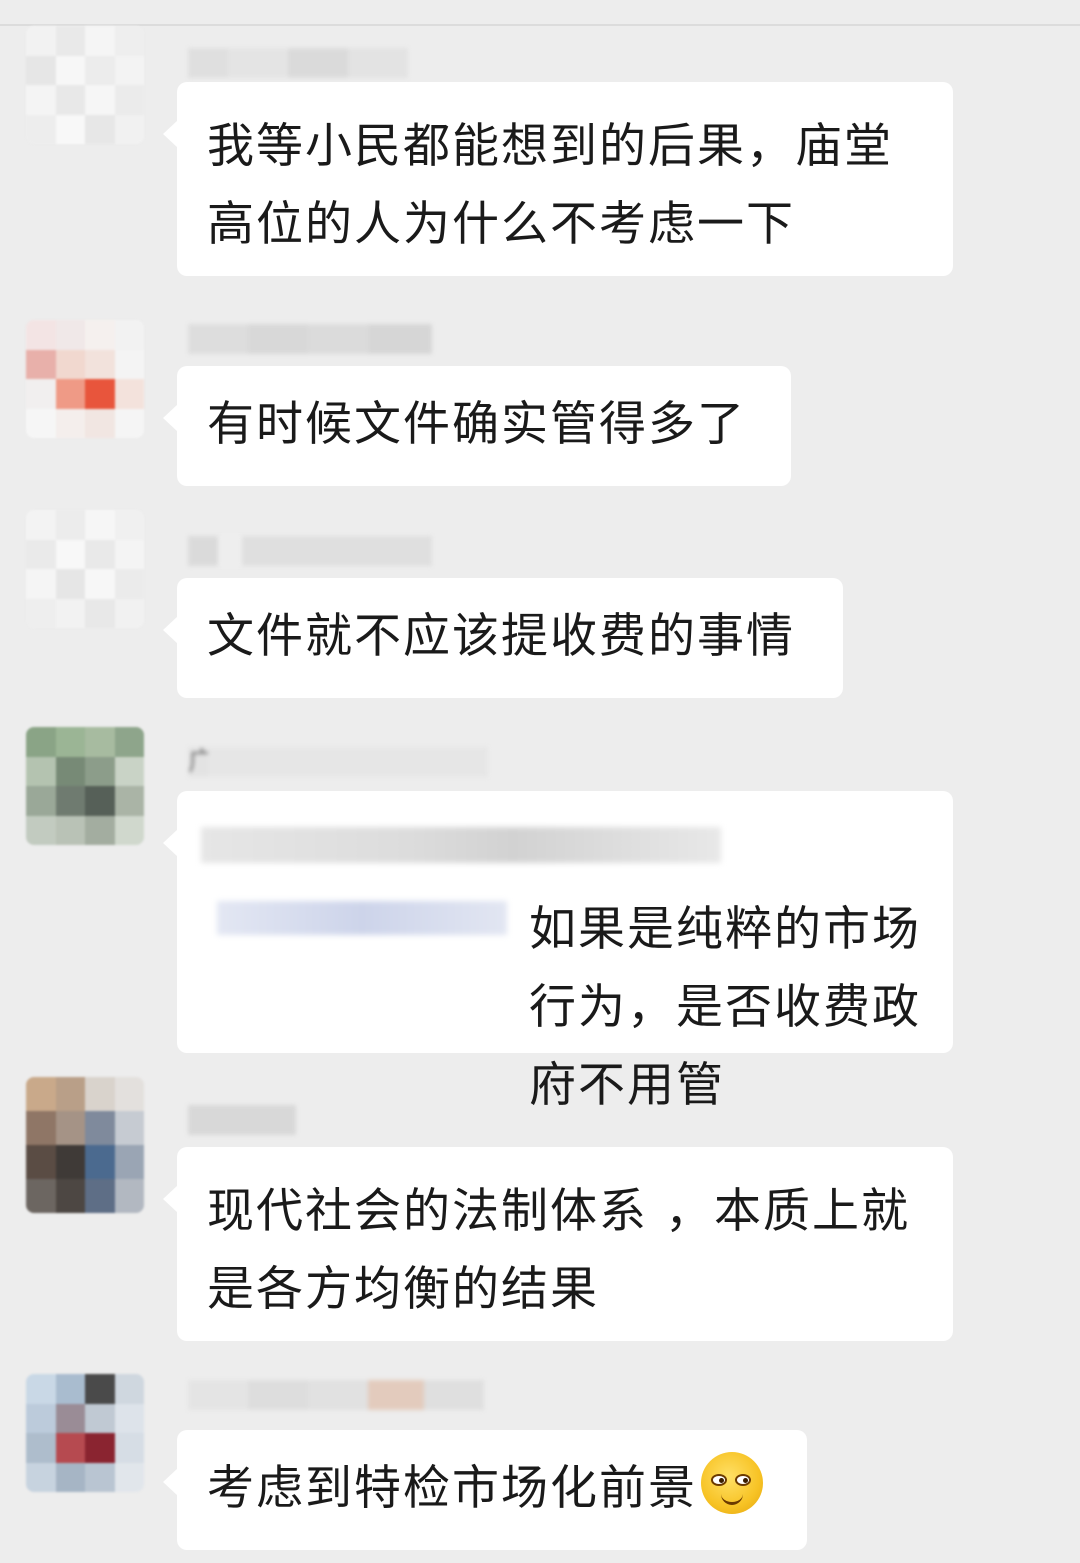 The image size is (1080, 1563). Describe the element at coordinates (338, 762) in the screenshot. I see `sender-nickname: 广` at that location.